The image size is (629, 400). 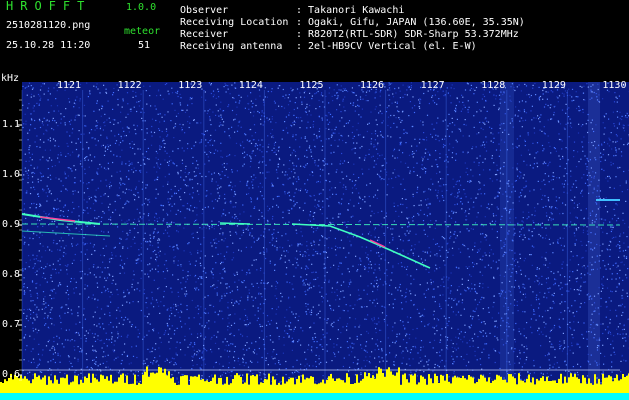 I want to click on x-tick-label: 1128, so click(x=493, y=85).